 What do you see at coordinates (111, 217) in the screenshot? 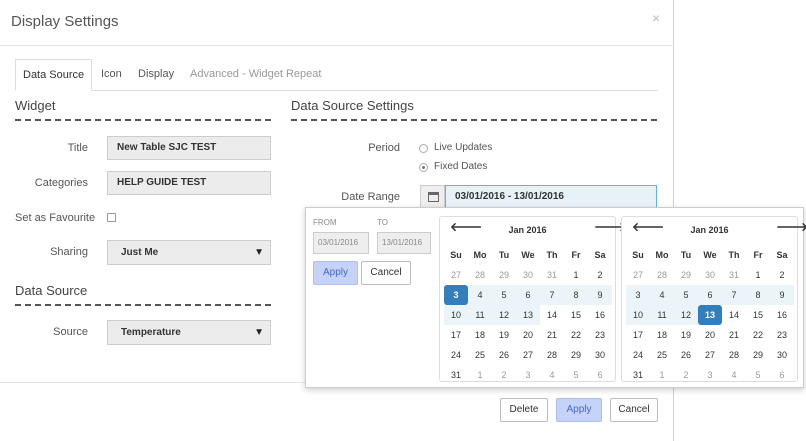
I see `favourite-checkbox` at bounding box center [111, 217].